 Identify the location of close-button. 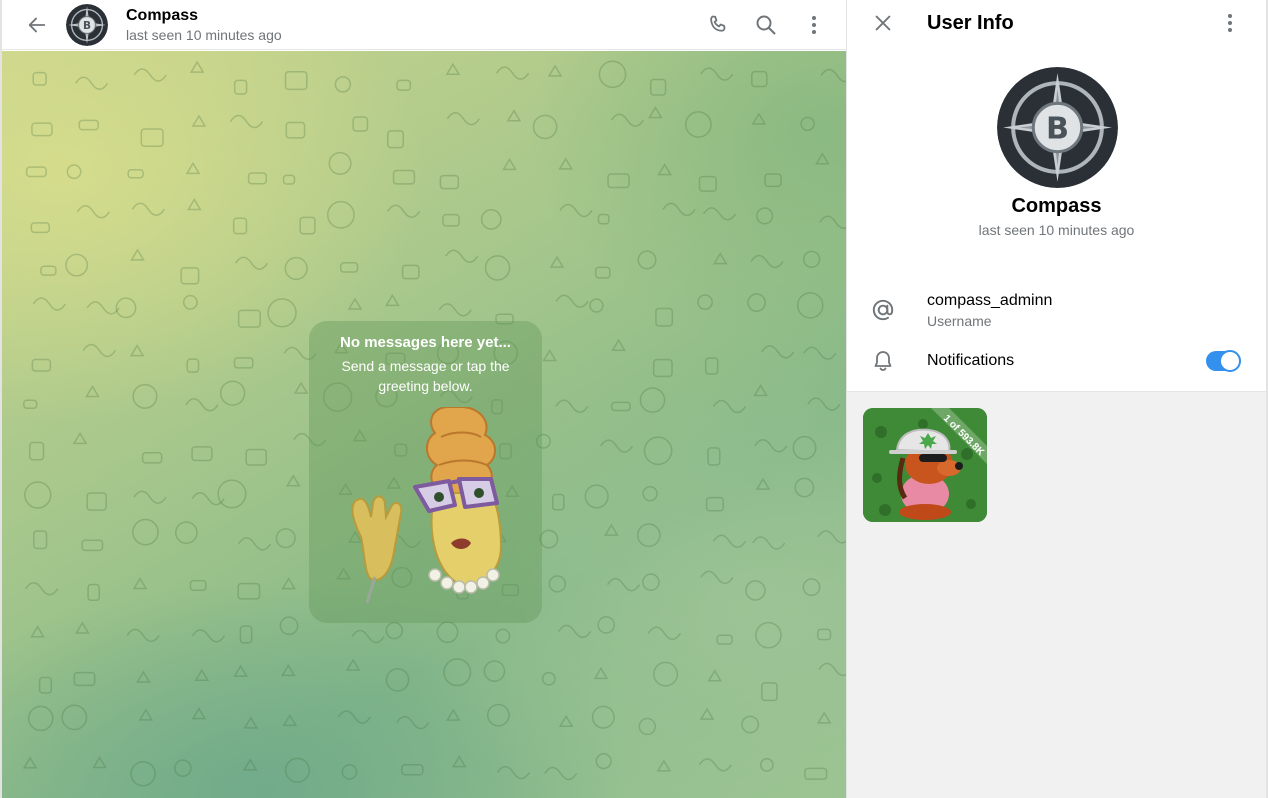
(883, 23).